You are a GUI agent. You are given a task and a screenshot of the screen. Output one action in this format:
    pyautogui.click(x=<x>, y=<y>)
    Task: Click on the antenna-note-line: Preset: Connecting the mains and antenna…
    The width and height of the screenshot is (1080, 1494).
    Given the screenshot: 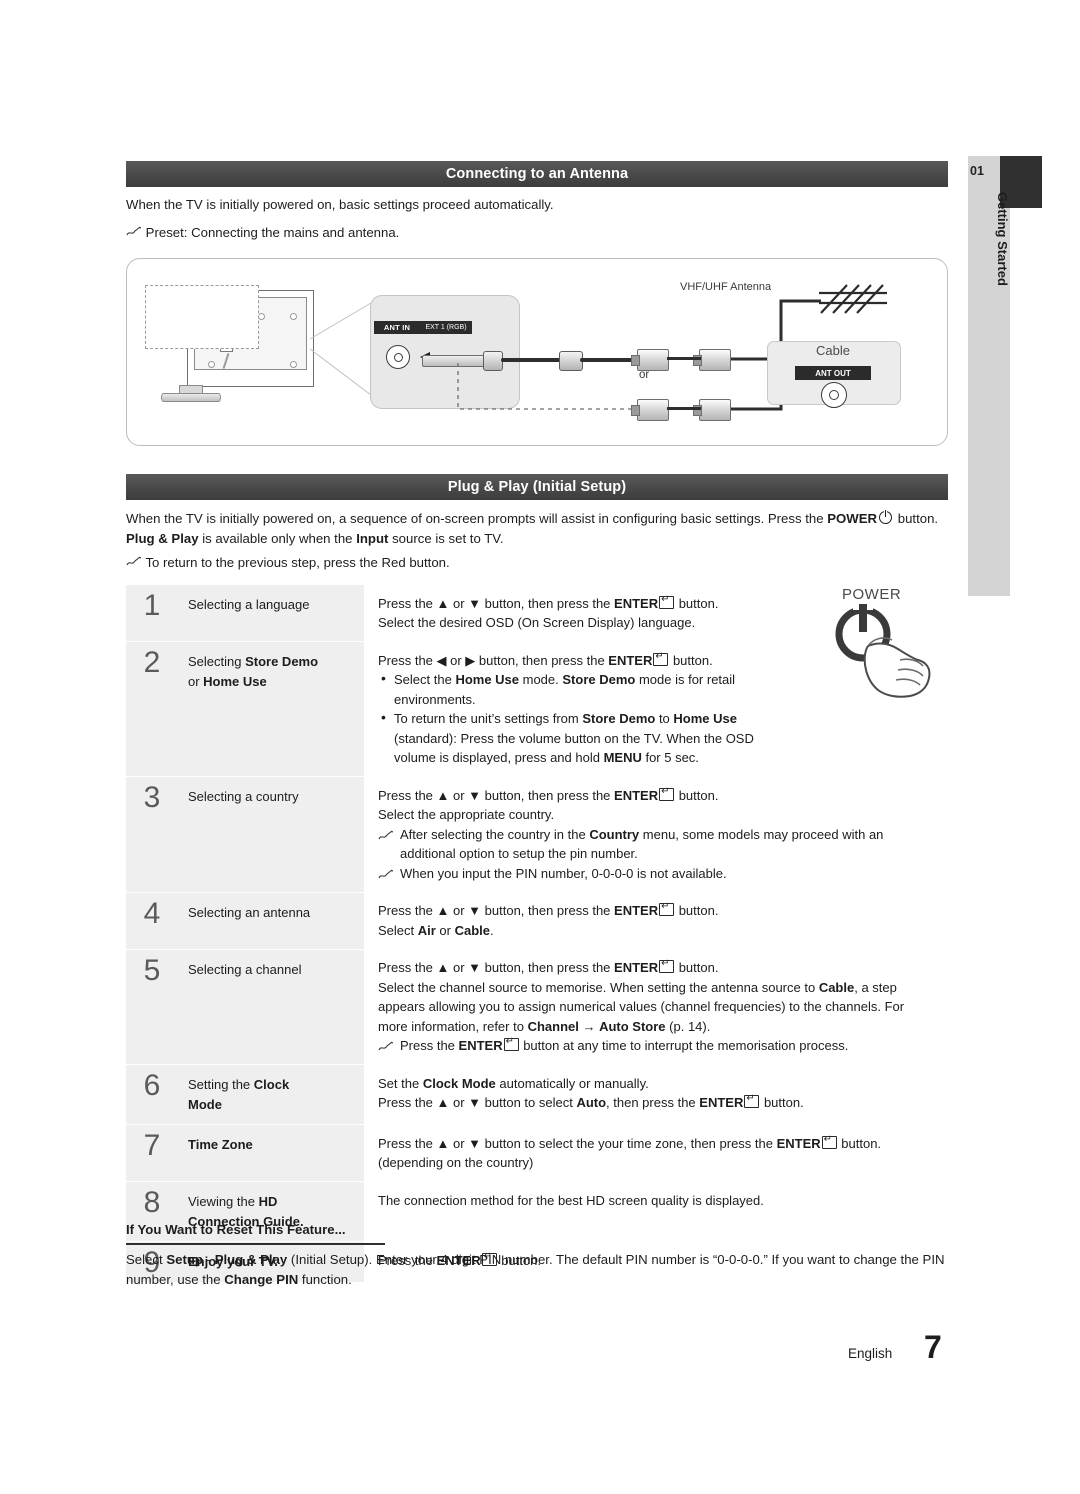 What is the action you would take?
    pyautogui.click(x=536, y=233)
    